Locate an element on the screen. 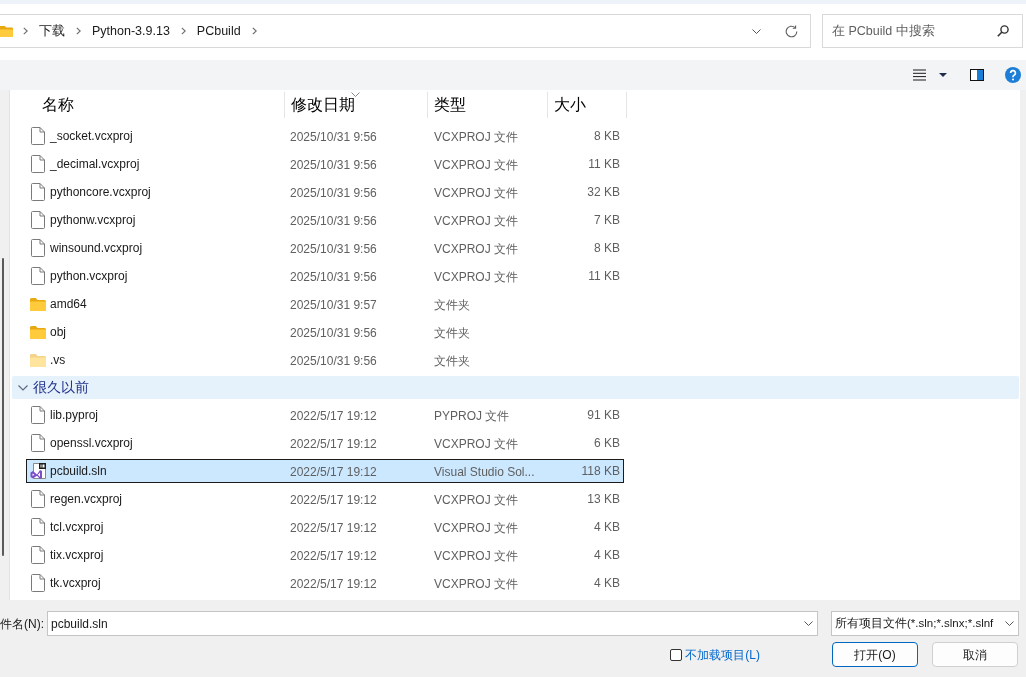 The height and width of the screenshot is (677, 1026). file-row: pcbuild.sln 2022/5/17 19:12 Visual Studio Sol... 118 KB is located at coordinates (325, 471).